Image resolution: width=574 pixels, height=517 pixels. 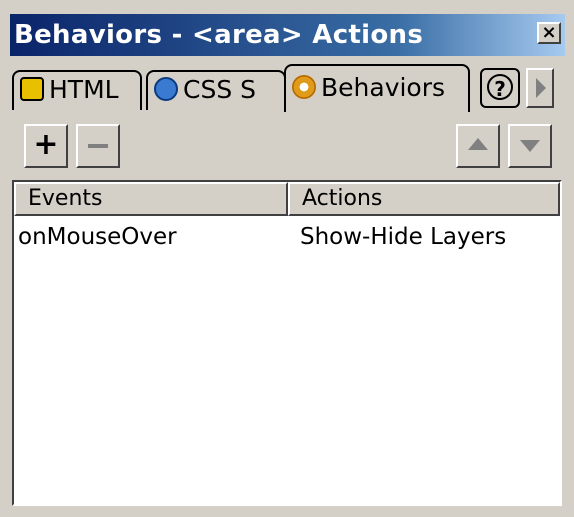 I want to click on window-title: Behaviors - <area> Actions, so click(x=219, y=35).